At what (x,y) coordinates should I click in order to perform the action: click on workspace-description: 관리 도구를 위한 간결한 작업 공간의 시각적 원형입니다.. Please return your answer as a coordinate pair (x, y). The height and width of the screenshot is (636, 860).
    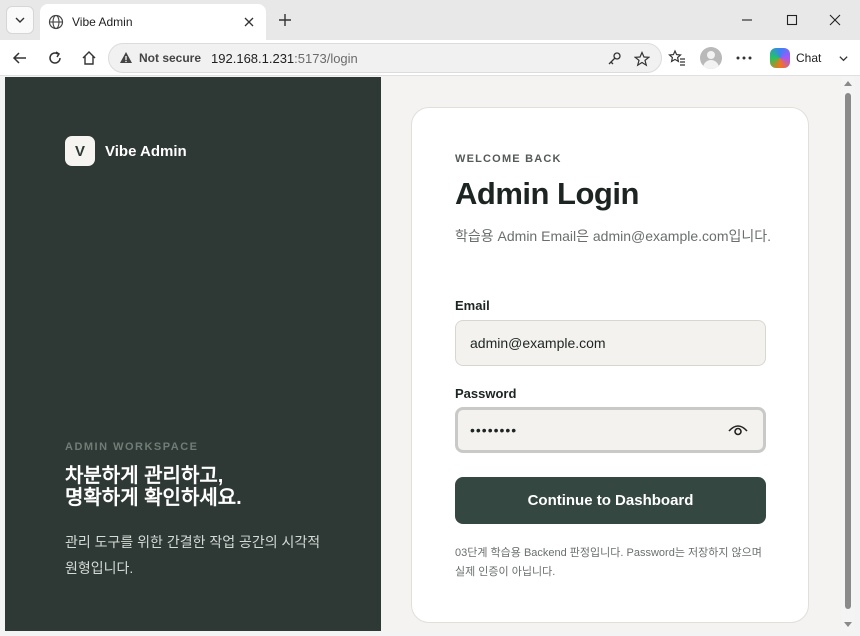
    Looking at the image, I should click on (193, 555).